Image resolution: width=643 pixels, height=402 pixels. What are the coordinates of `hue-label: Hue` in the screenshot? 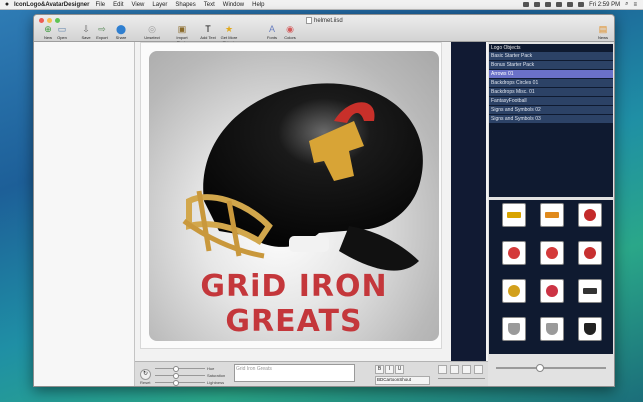 It's located at (211, 368).